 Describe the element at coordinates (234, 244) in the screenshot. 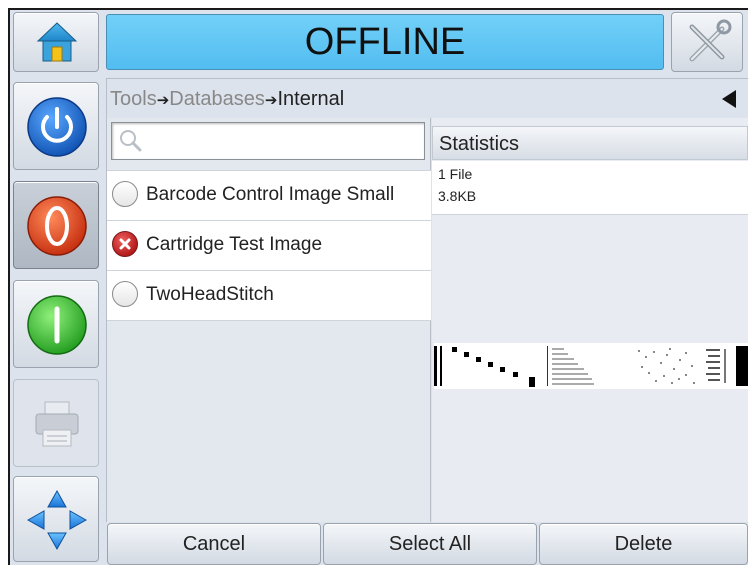

I see `list-item-label: Cartridge Test Image` at that location.